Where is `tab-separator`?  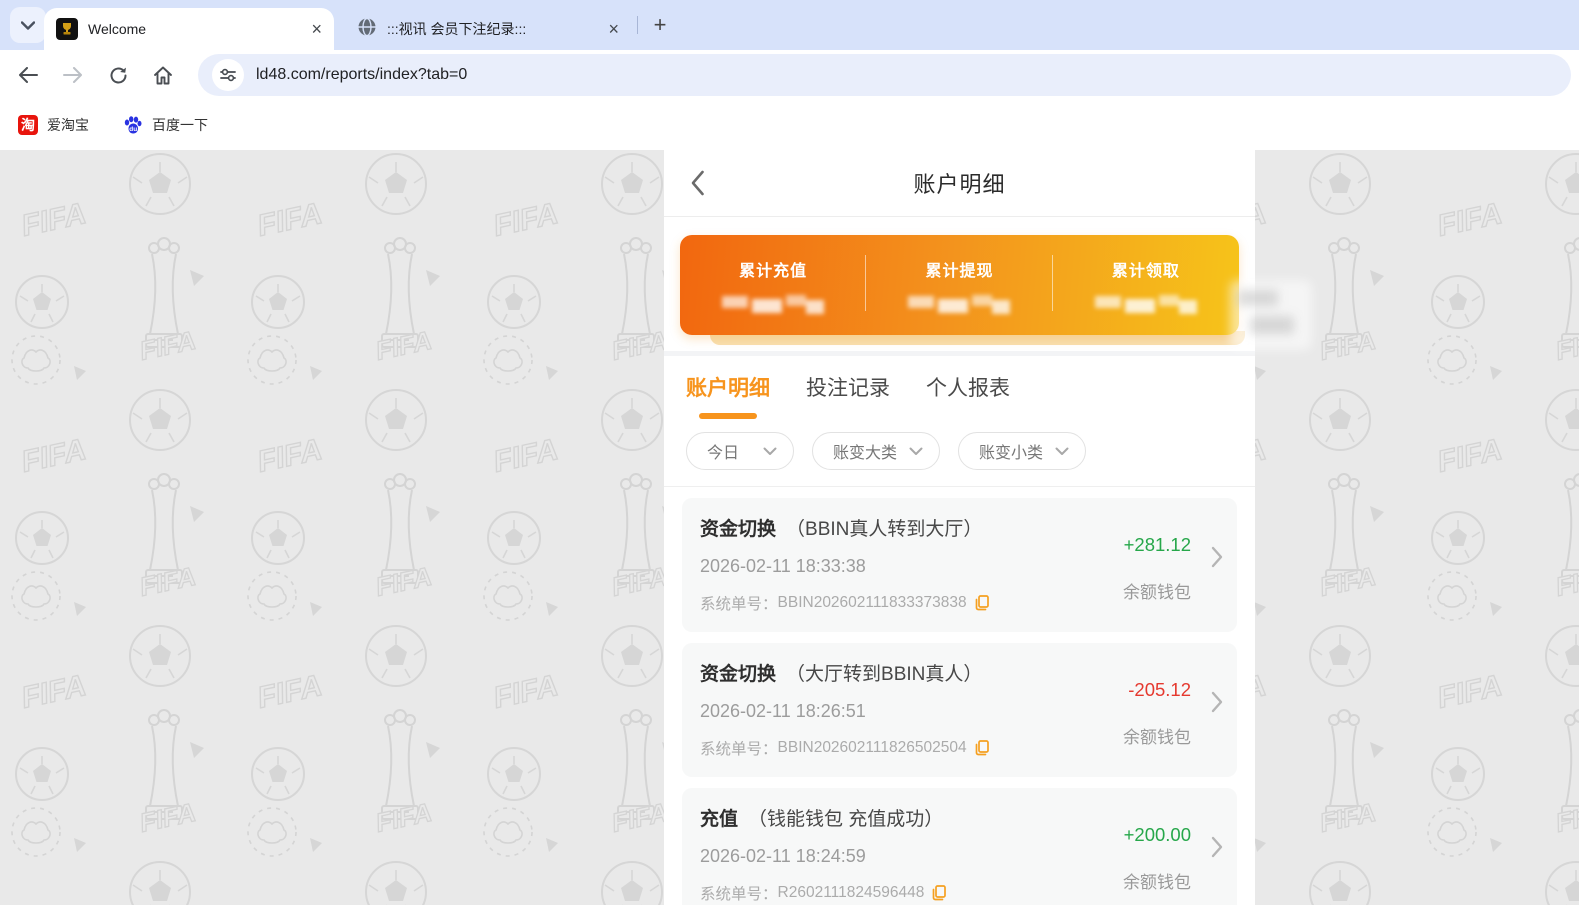 tab-separator is located at coordinates (637, 25).